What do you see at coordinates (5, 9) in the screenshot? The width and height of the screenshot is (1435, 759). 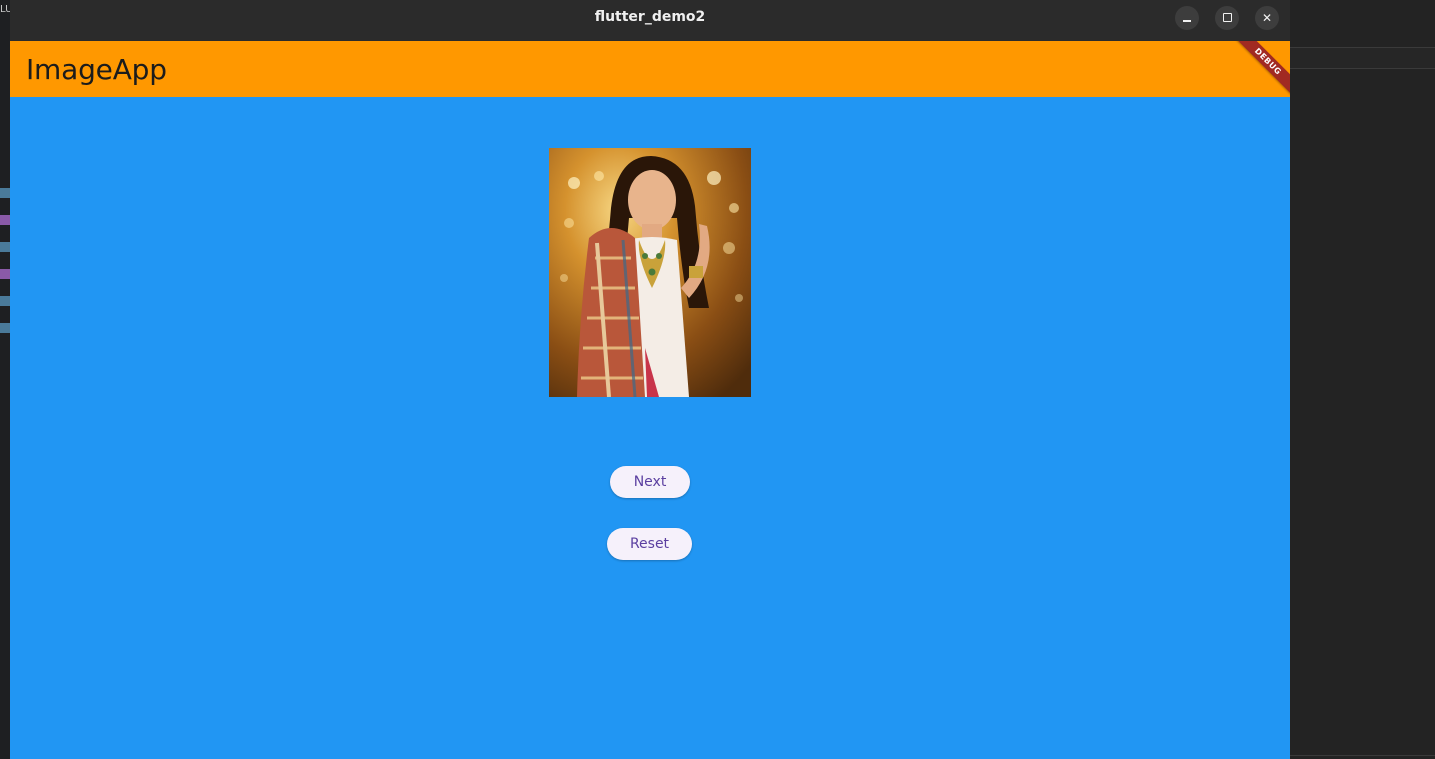 I see `background-editor-label: LU` at bounding box center [5, 9].